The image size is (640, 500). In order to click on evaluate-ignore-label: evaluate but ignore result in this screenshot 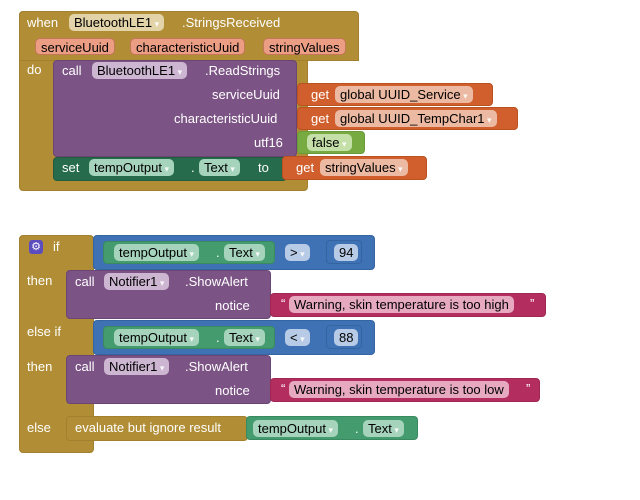, I will do `click(148, 427)`.